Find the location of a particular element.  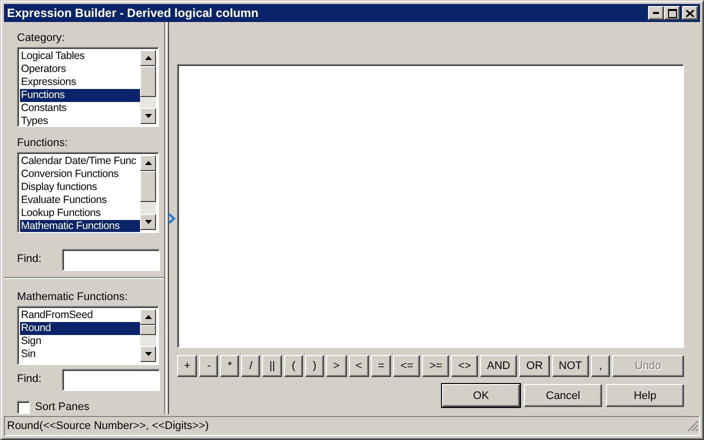

minimize-icon is located at coordinates (656, 13).